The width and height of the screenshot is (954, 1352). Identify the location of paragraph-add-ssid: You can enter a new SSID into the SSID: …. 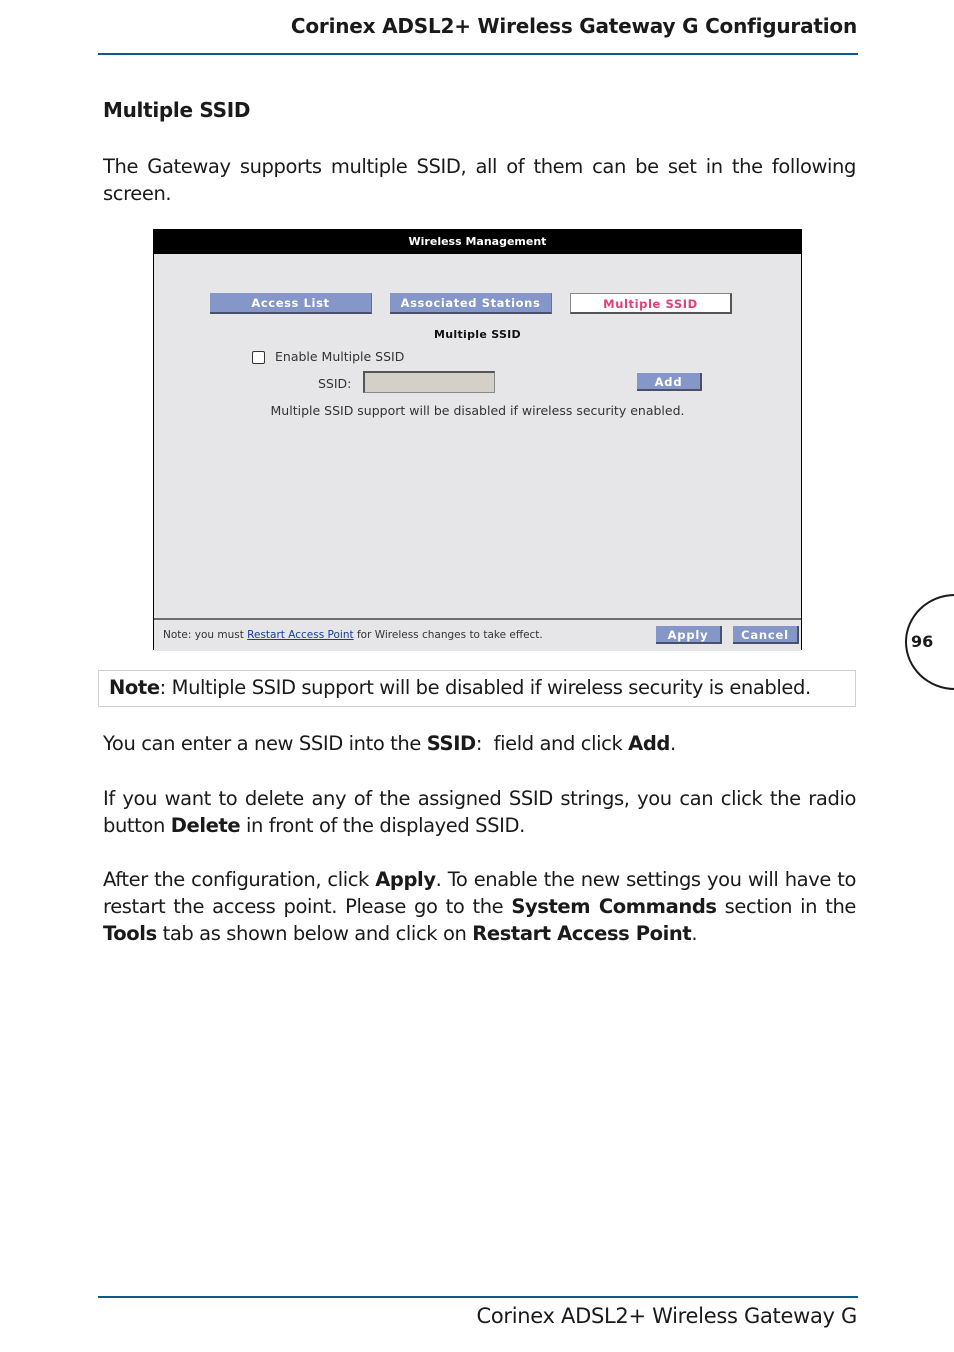
(479, 743).